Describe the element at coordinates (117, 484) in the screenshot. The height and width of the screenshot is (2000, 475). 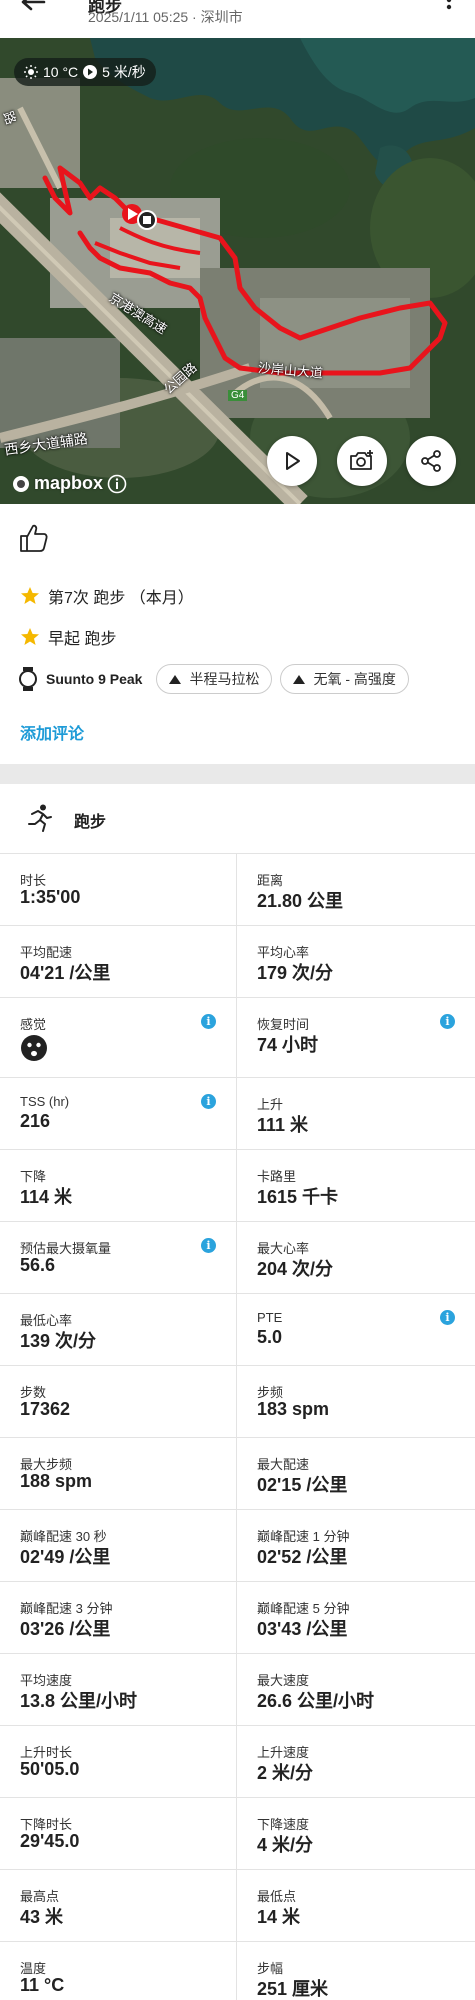
I see `info-icon` at that location.